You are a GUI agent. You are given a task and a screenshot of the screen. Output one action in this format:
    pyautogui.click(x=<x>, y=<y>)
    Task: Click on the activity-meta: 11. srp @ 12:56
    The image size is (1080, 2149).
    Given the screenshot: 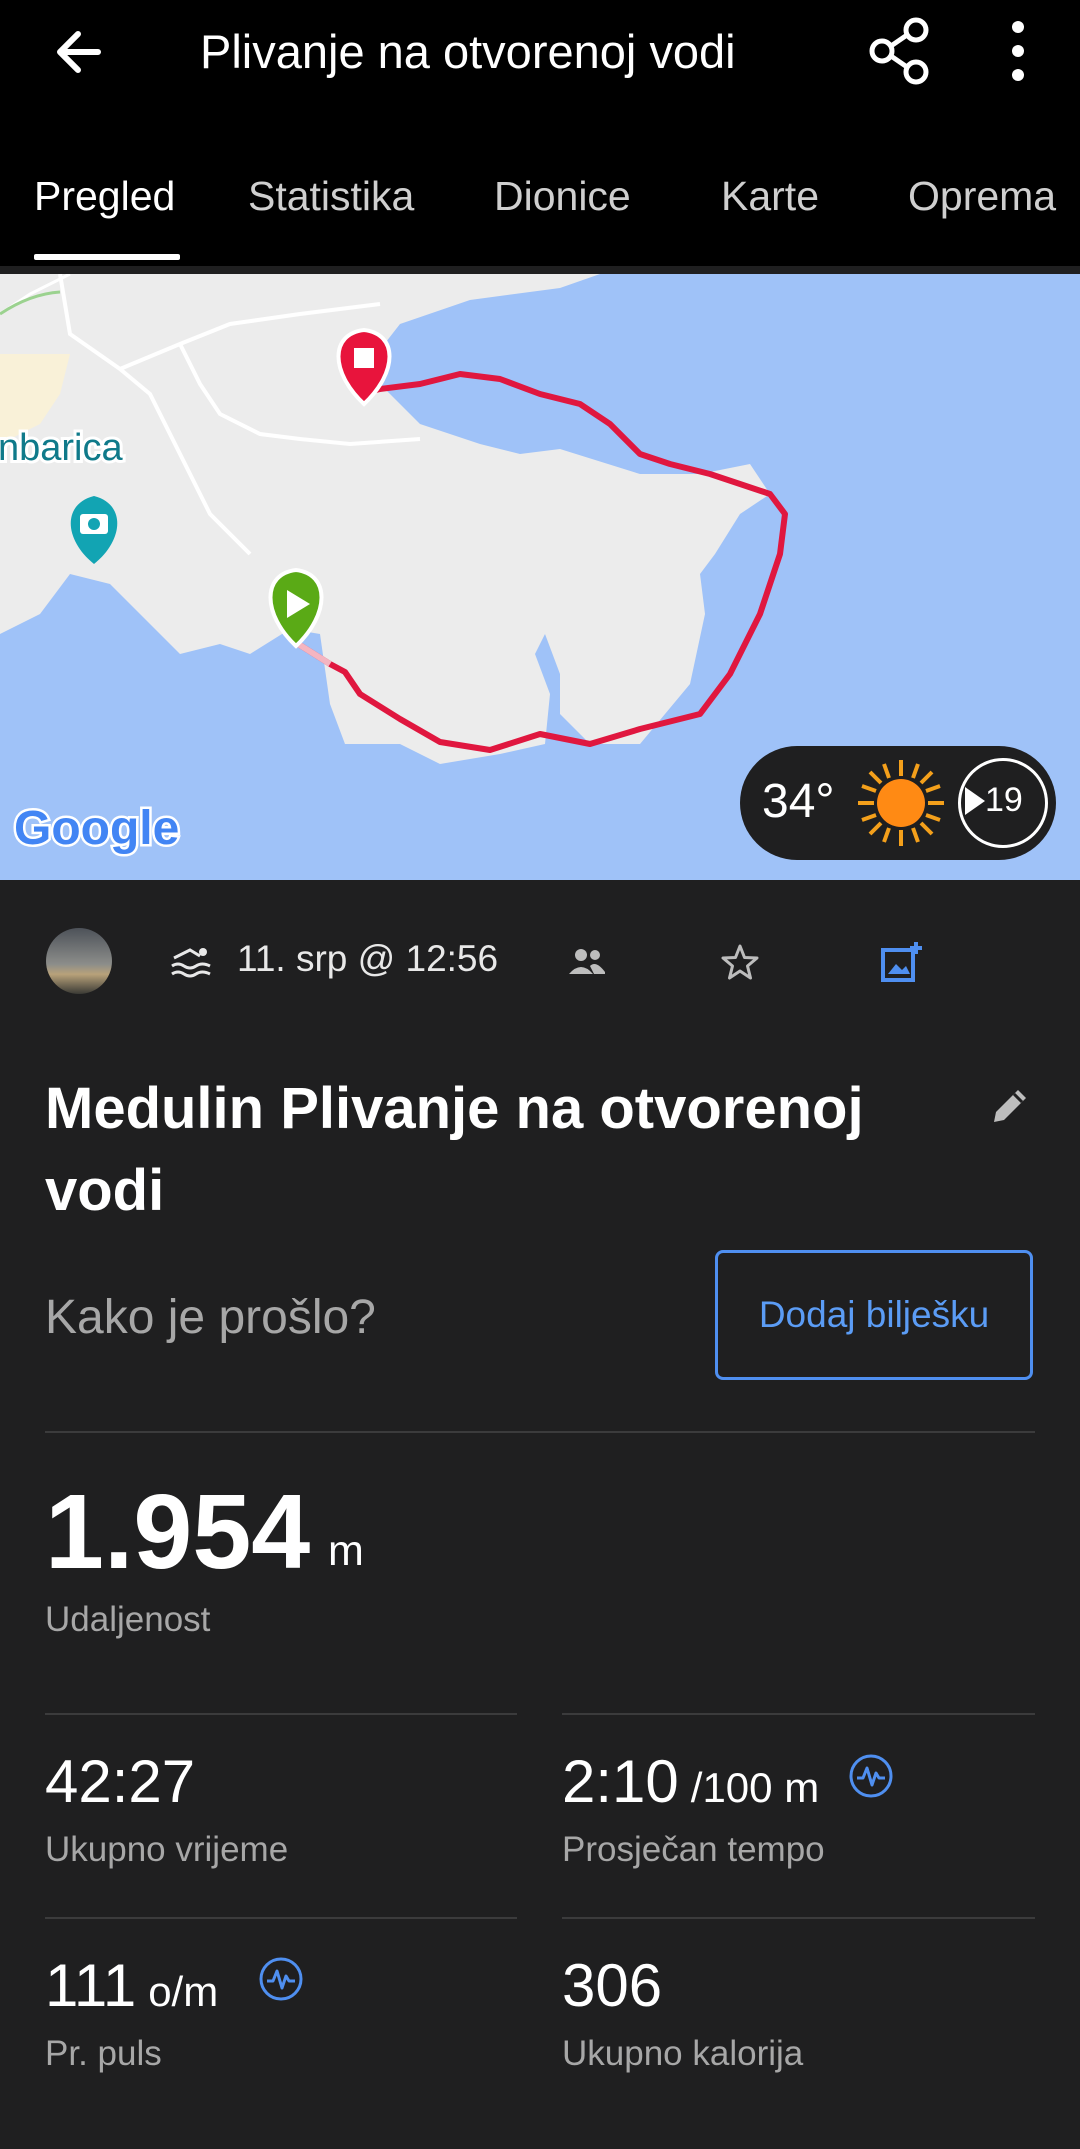 What is the action you would take?
    pyautogui.click(x=540, y=962)
    